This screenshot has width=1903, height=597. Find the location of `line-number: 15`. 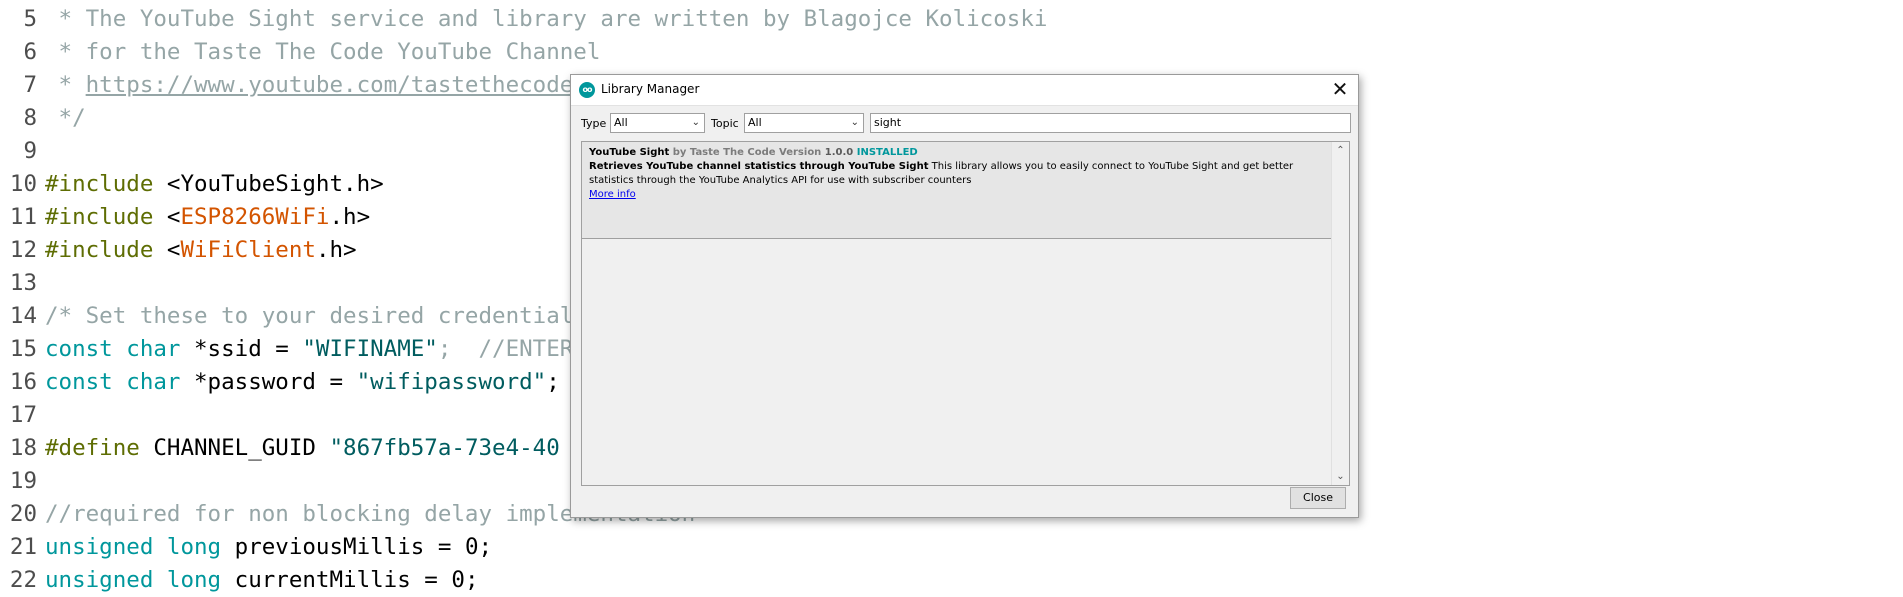

line-number: 15 is located at coordinates (23, 349).